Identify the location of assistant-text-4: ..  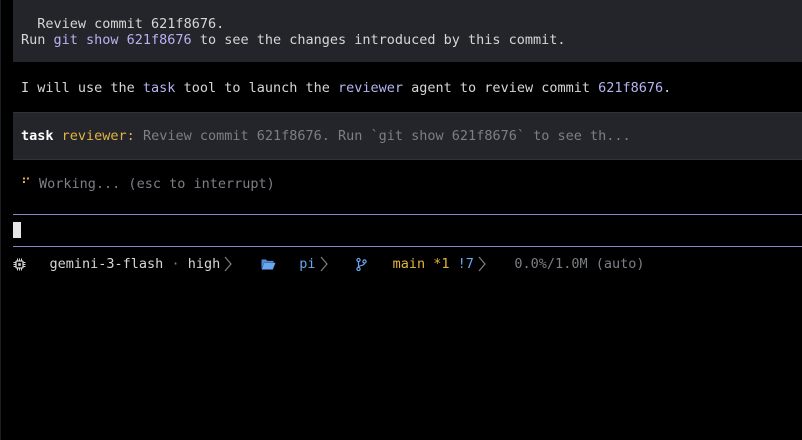
(667, 88).